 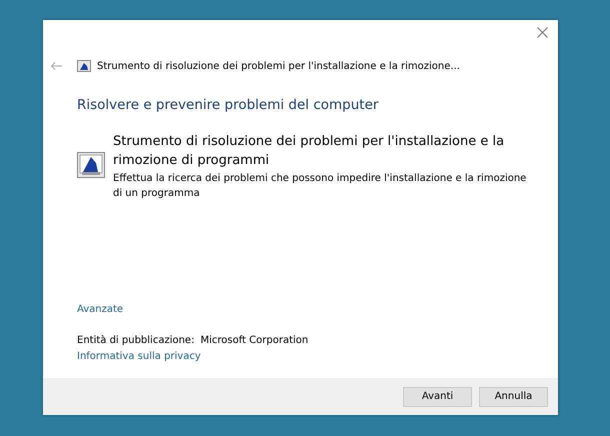 I want to click on troubleshooter-title: Strumento di risoluzione dei problemi per l'installazione e la rimozione di programmi, so click(x=323, y=151).